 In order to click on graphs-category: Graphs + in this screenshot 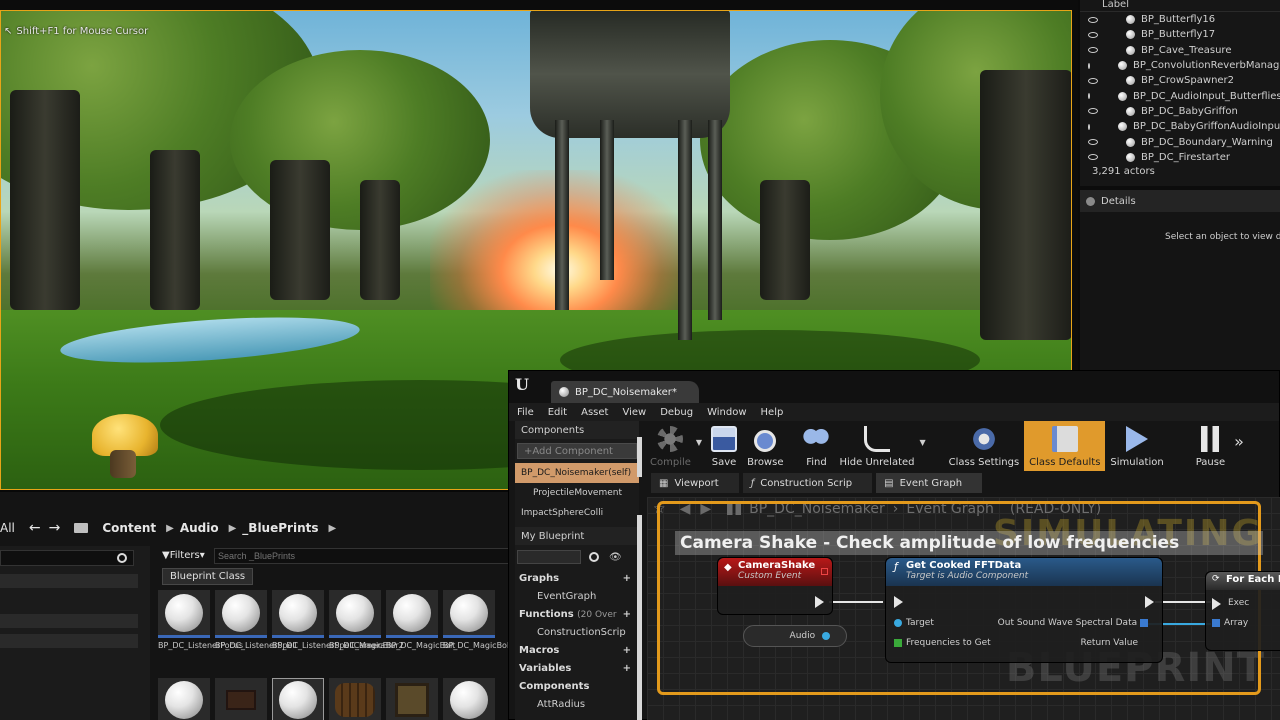, I will do `click(577, 578)`.